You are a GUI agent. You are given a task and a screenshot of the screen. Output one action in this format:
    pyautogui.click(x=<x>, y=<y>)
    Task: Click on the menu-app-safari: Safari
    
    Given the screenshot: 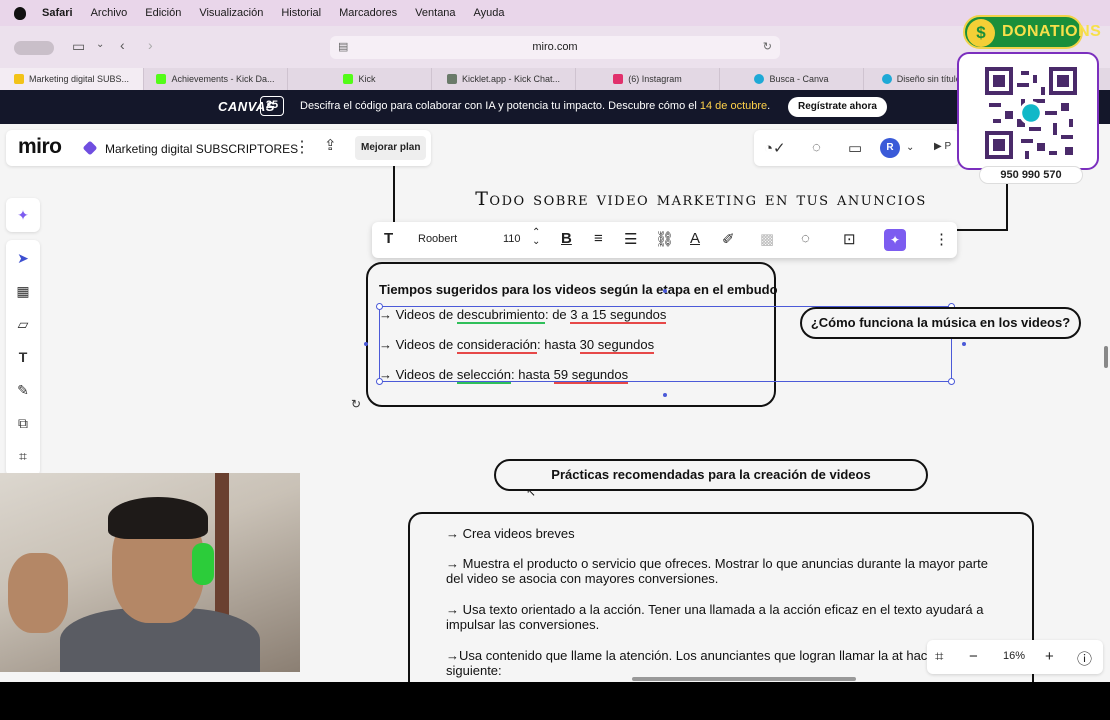 What is the action you would take?
    pyautogui.click(x=57, y=13)
    